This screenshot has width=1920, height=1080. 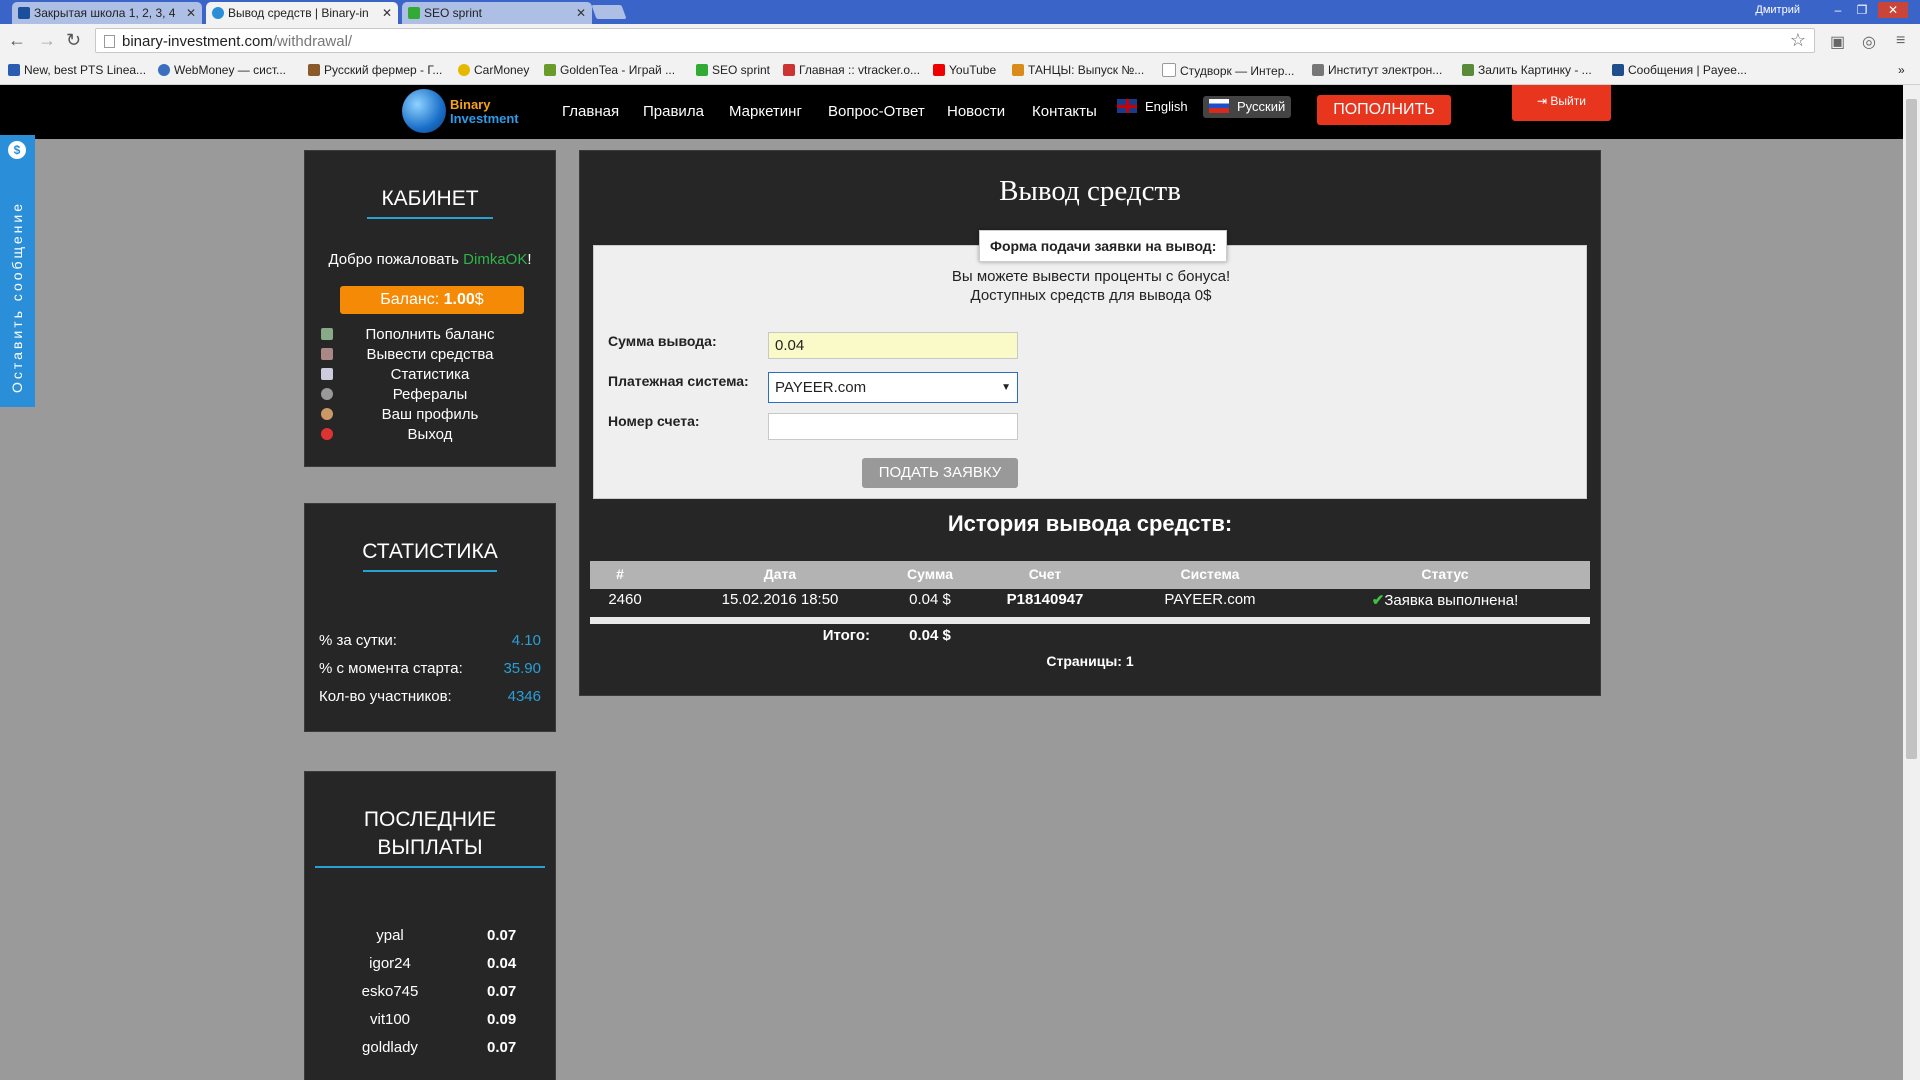 What do you see at coordinates (976, 111) in the screenshot?
I see `nav-news: Новости` at bounding box center [976, 111].